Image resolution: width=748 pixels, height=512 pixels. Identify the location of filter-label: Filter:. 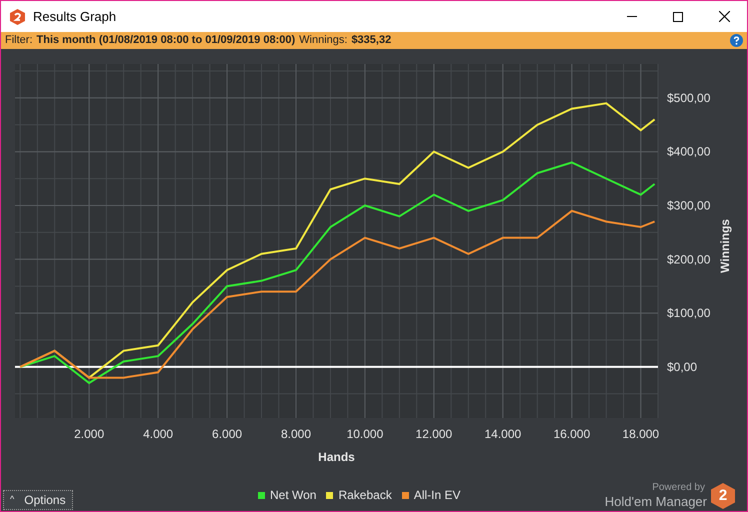
(18, 40).